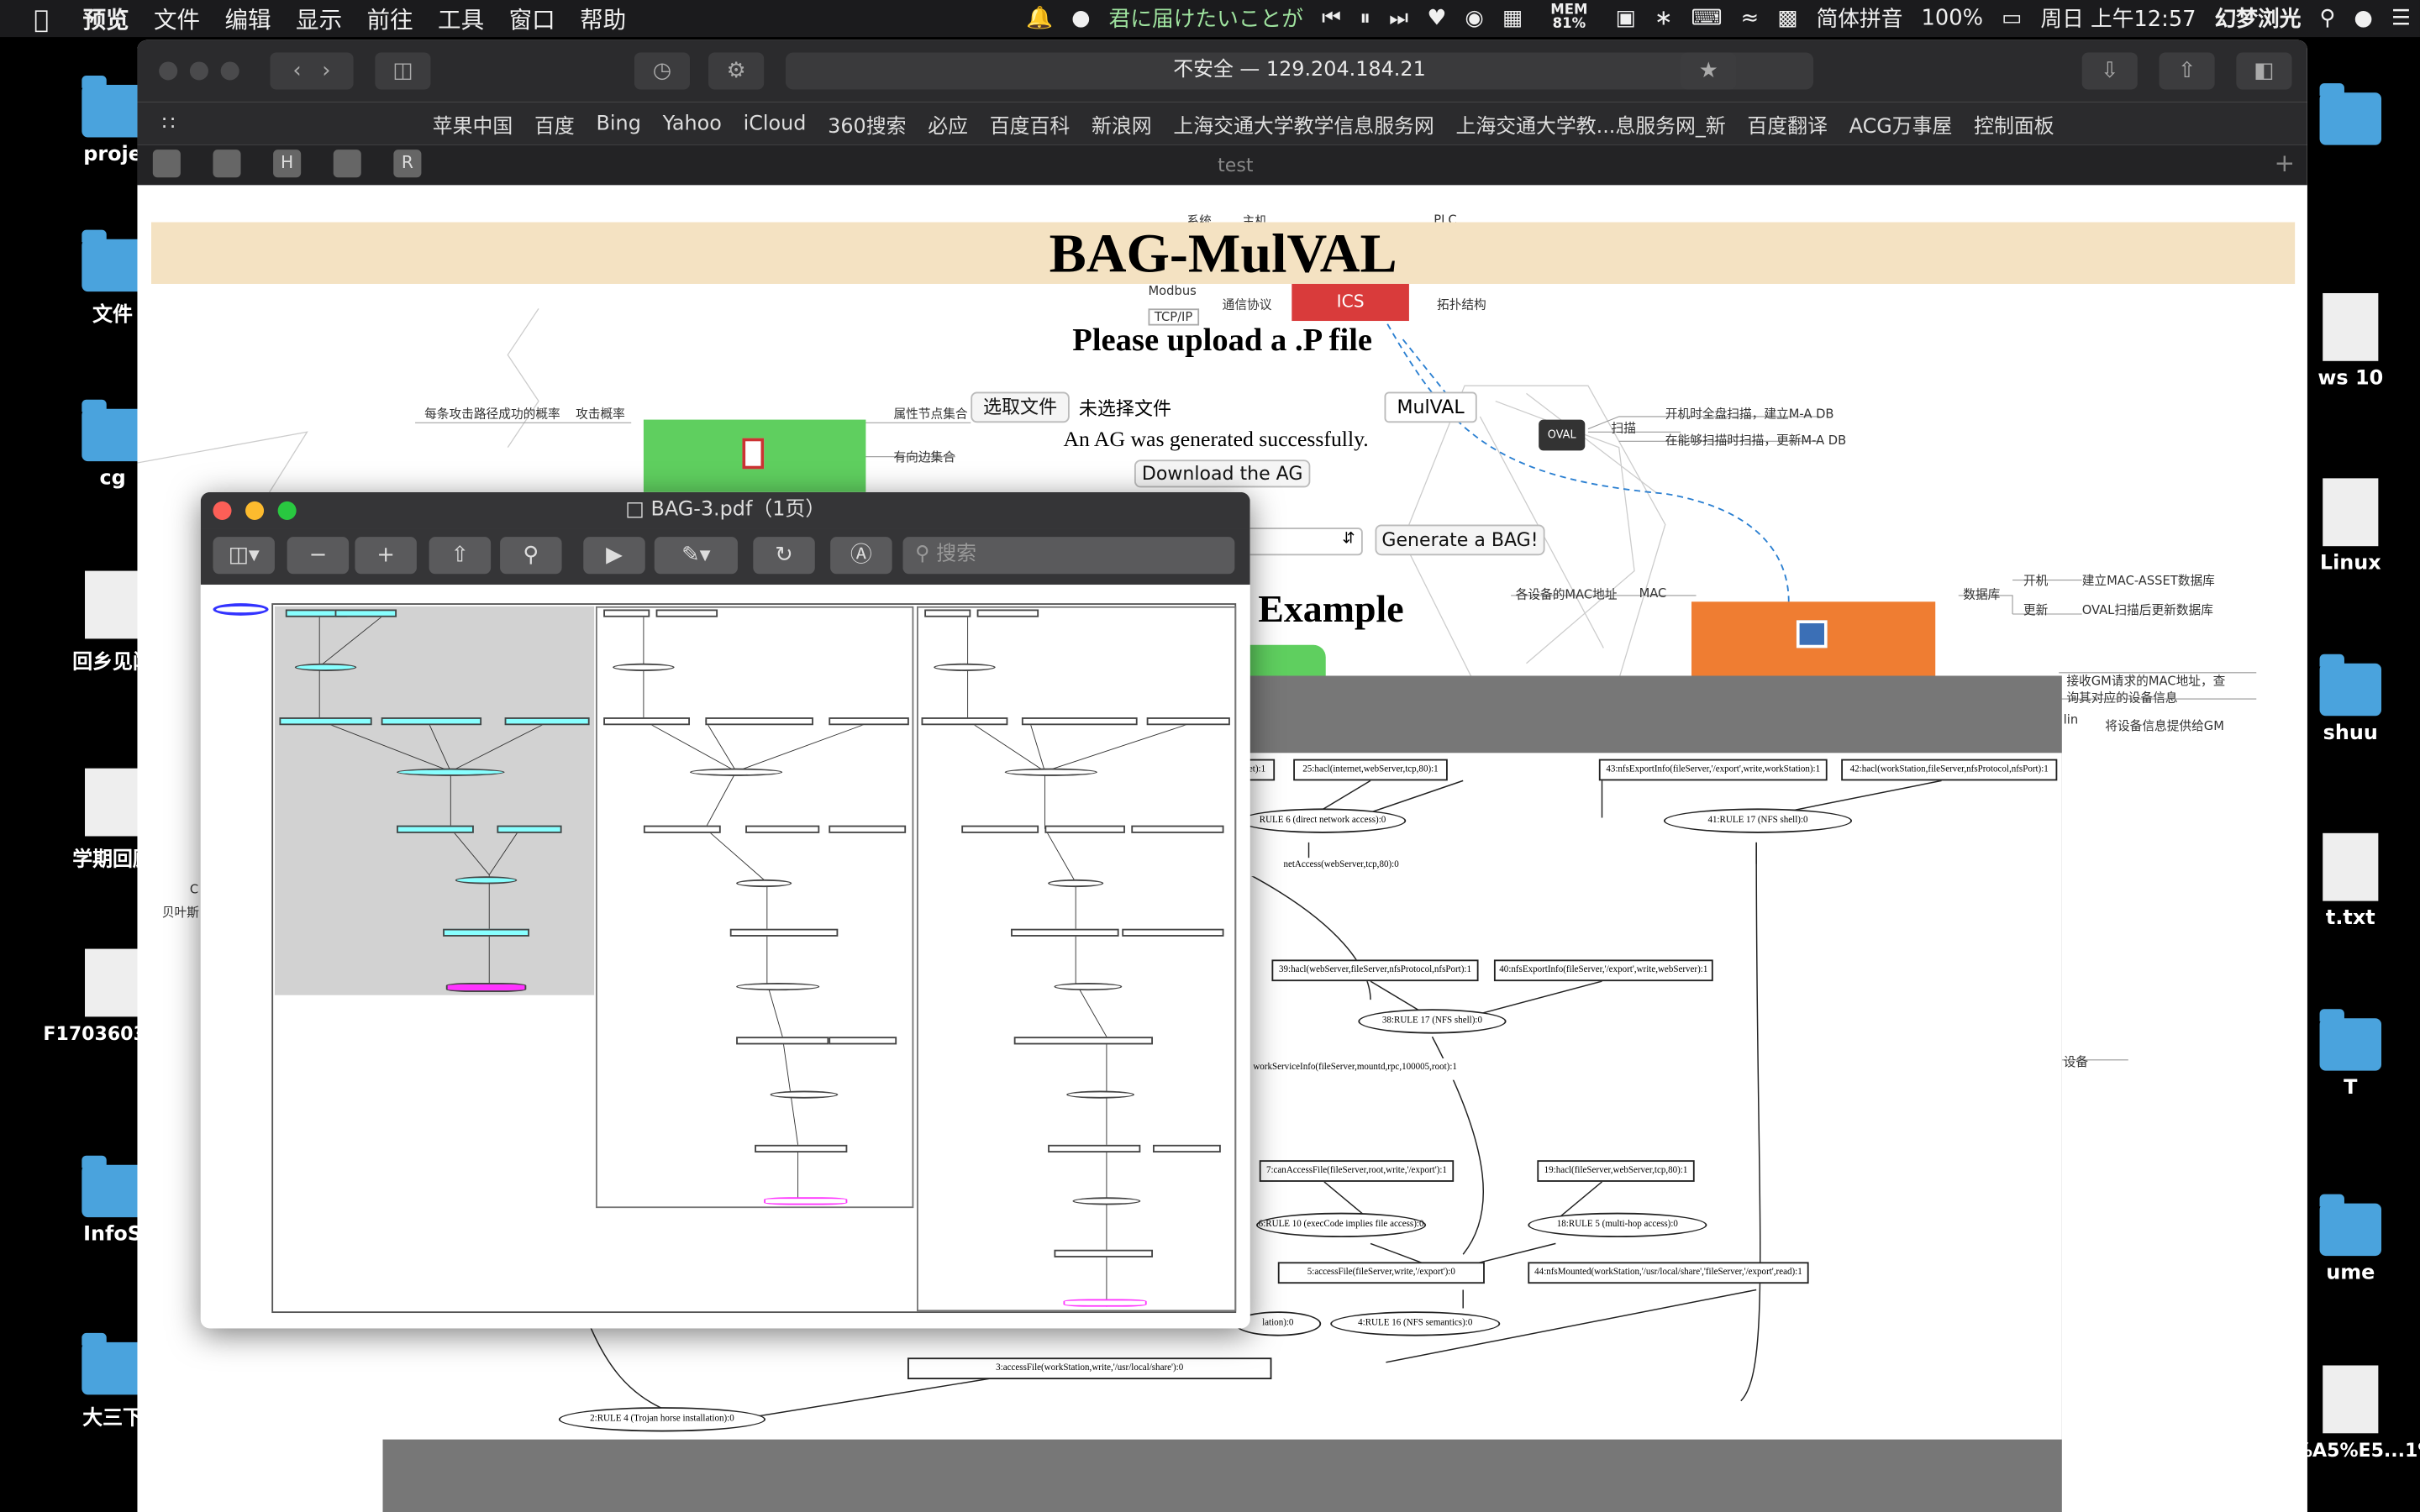  What do you see at coordinates (2012, 18) in the screenshot?
I see `battery-icon: ▭` at bounding box center [2012, 18].